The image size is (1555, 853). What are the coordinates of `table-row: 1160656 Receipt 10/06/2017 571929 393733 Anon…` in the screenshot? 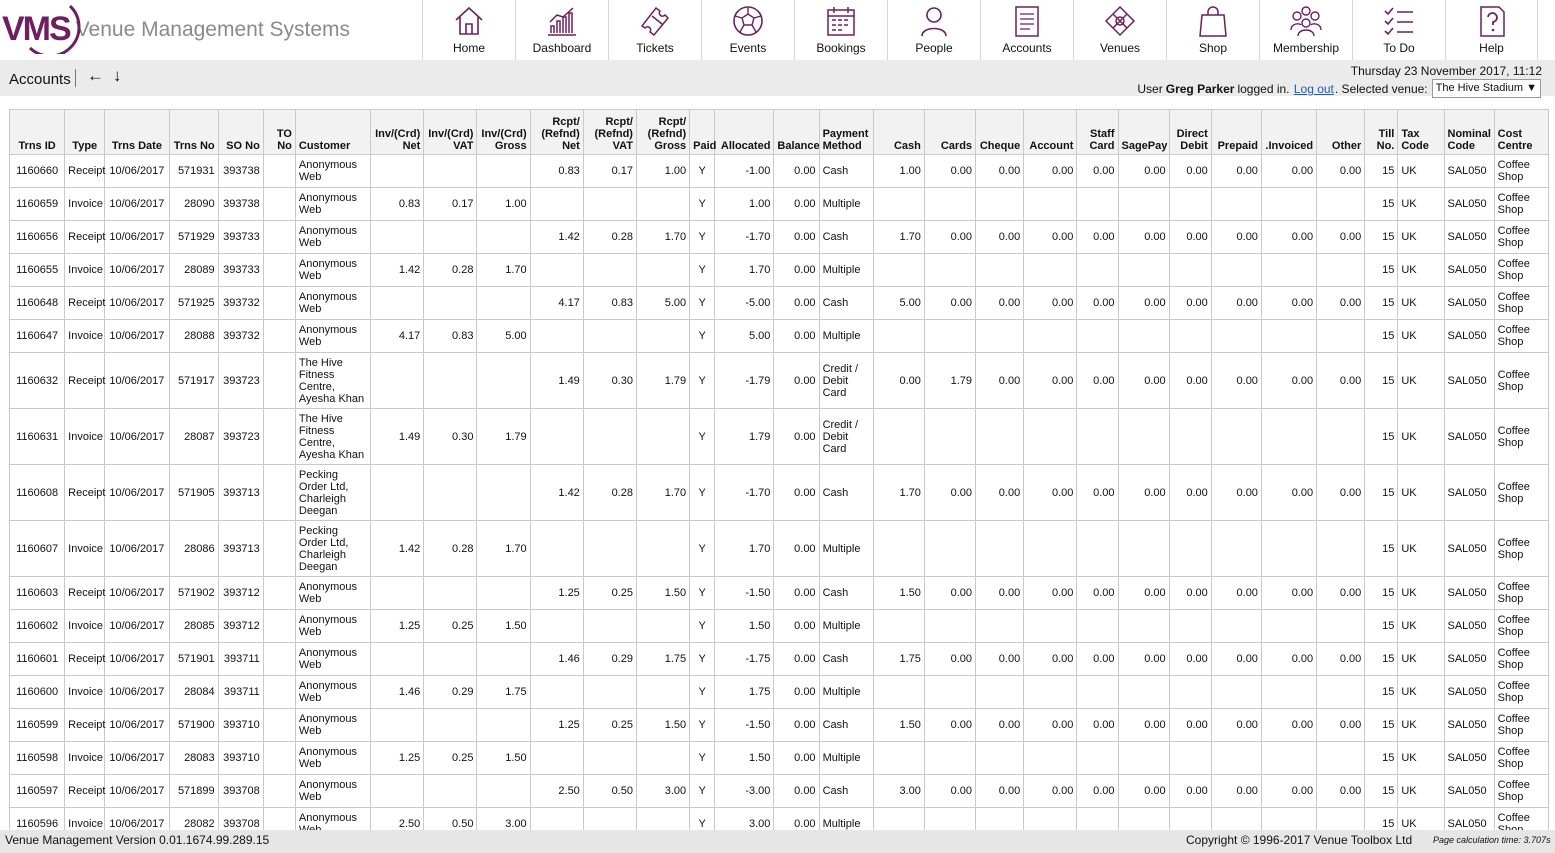 It's located at (779, 237).